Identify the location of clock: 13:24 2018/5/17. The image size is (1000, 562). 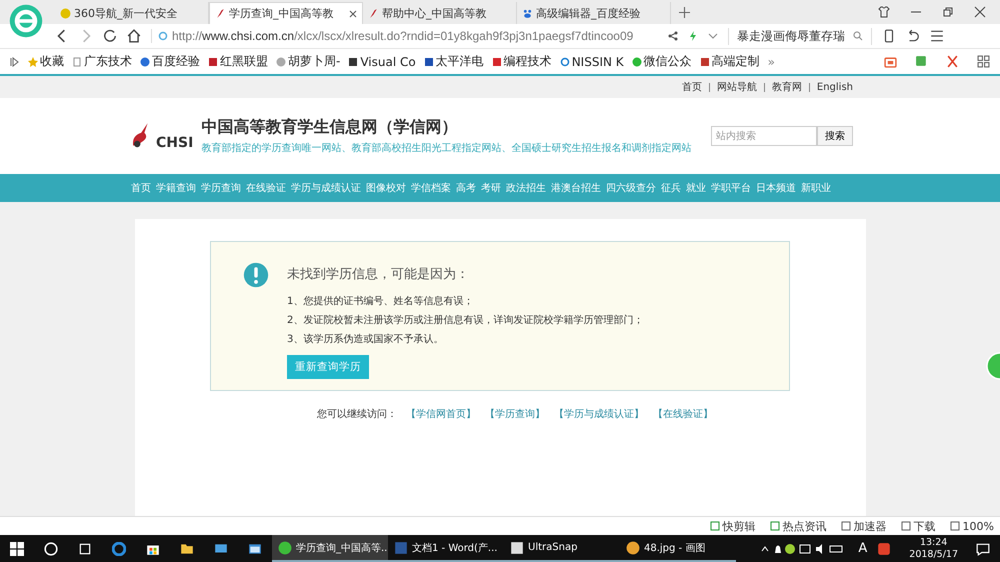
(933, 548).